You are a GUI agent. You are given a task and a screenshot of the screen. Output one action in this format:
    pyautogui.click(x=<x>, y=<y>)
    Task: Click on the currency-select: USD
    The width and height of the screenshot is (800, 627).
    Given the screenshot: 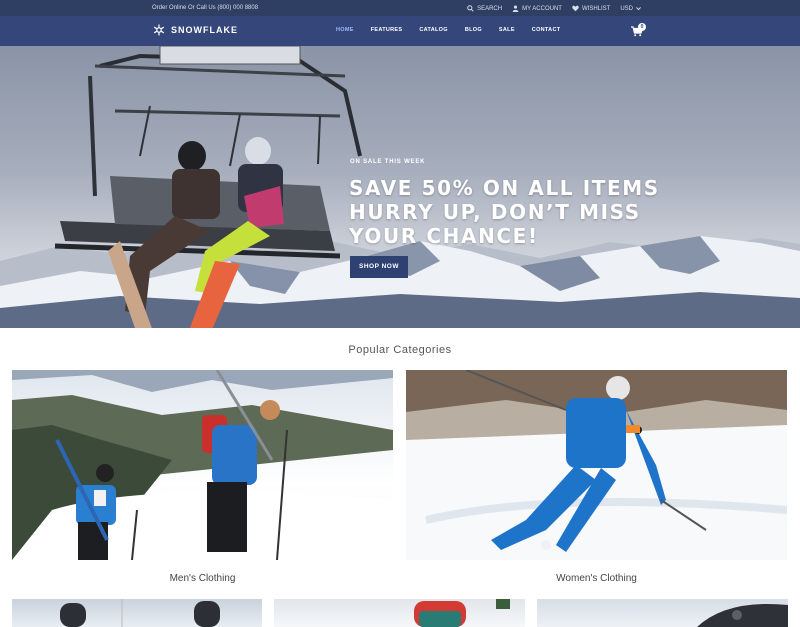 What is the action you would take?
    pyautogui.click(x=631, y=8)
    